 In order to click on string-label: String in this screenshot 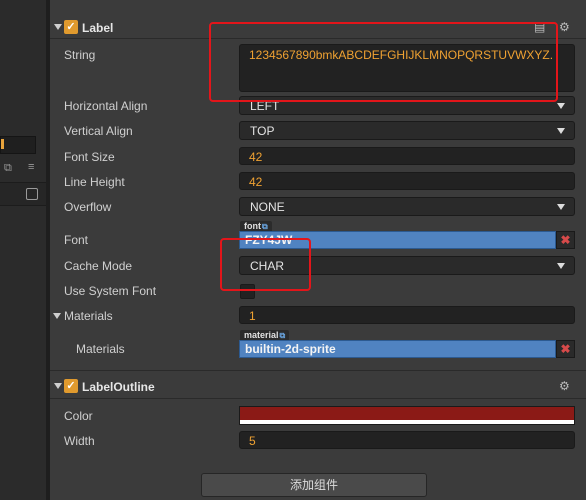, I will do `click(80, 55)`.